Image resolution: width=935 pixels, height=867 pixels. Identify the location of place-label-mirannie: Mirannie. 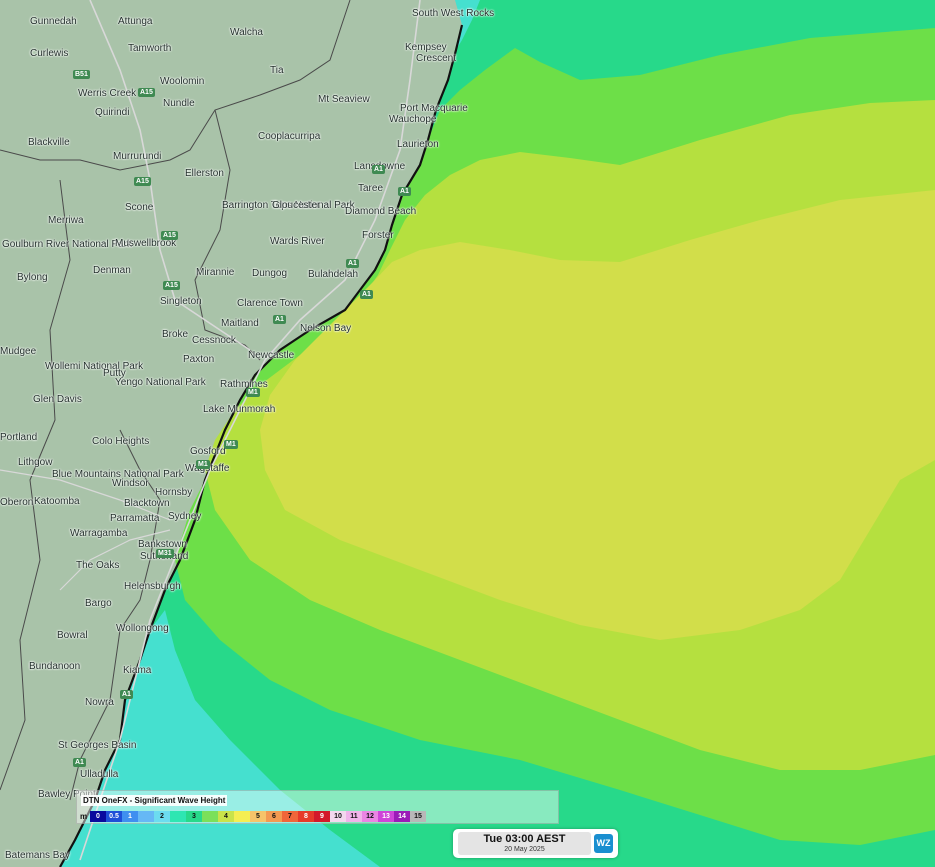
(215, 272).